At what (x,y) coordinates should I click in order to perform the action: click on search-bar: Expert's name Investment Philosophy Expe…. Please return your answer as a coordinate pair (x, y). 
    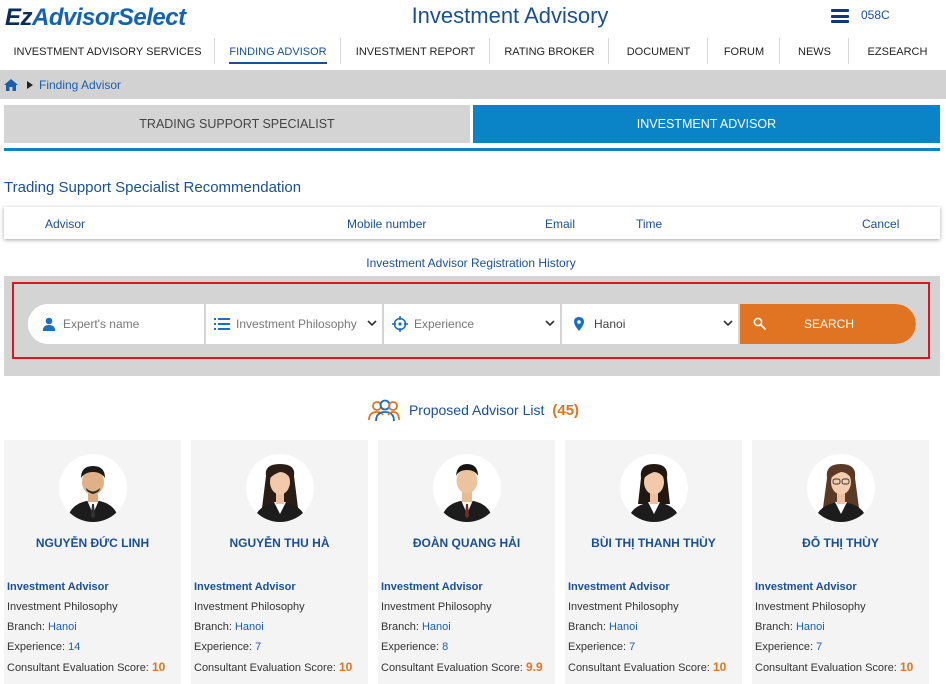
    Looking at the image, I should click on (472, 324).